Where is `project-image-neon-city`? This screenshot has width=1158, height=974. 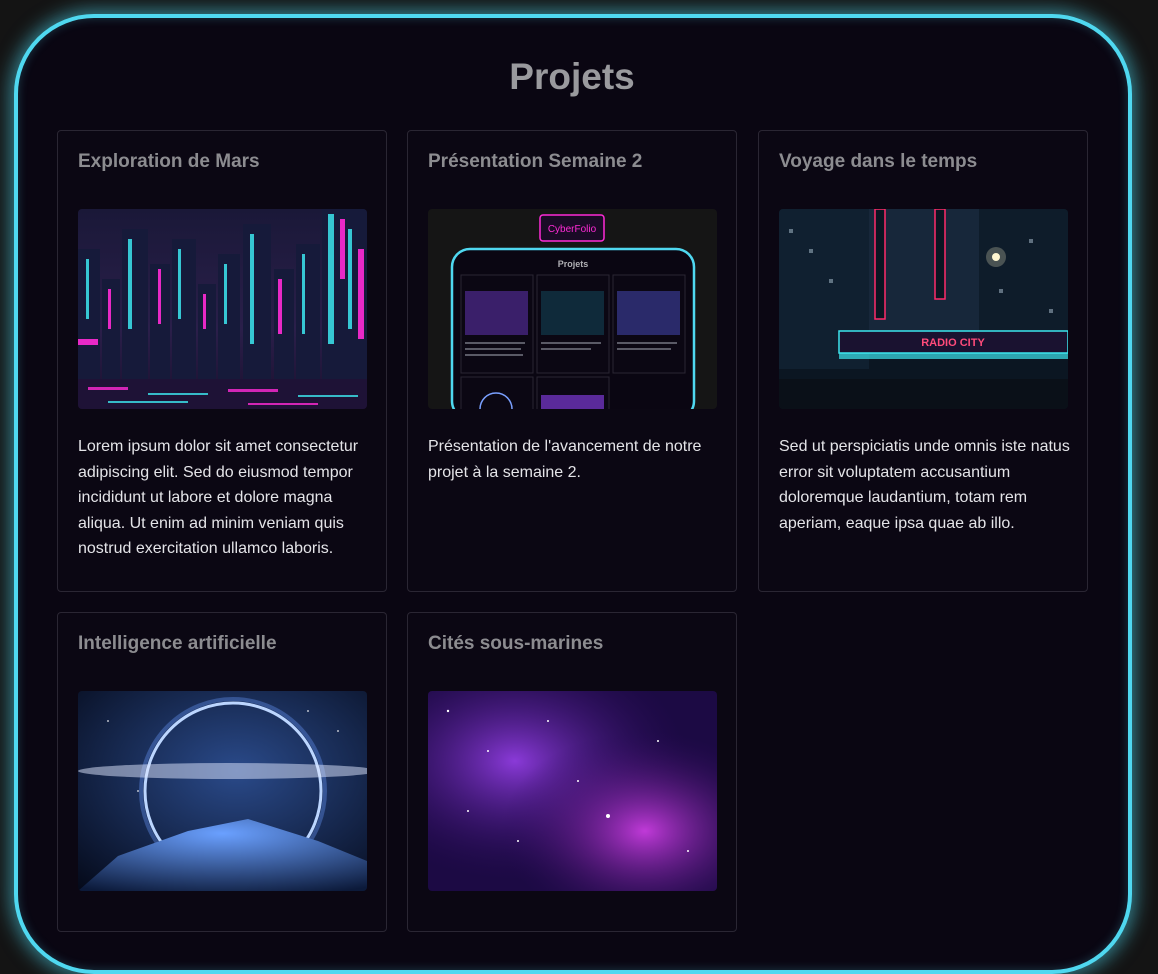 project-image-neon-city is located at coordinates (222, 309).